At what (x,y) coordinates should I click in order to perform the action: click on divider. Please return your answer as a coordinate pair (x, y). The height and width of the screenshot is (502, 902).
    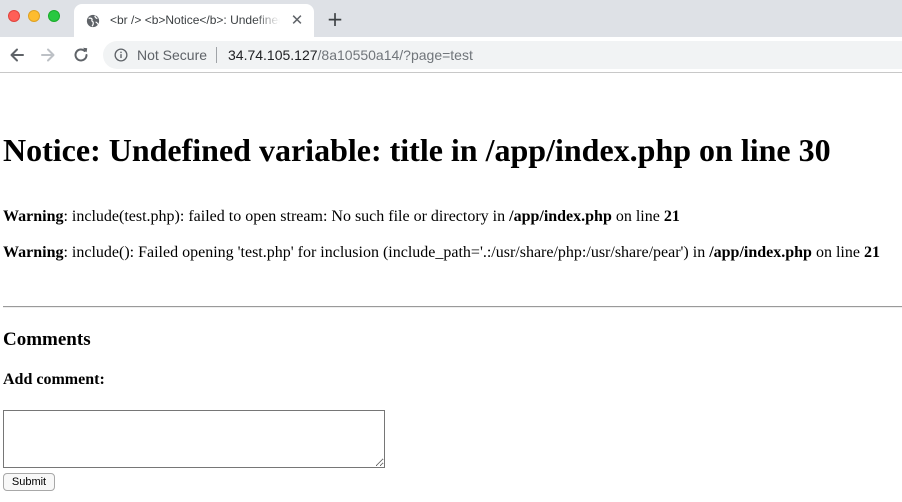
    Looking at the image, I should click on (452, 307).